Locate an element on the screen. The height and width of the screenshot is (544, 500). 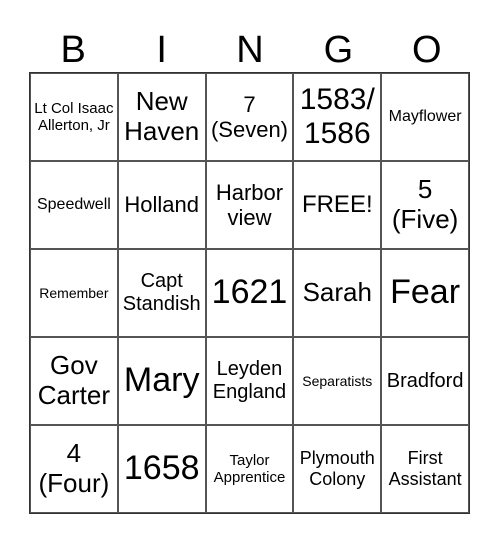
bingo-cell: 1583/ 1586 is located at coordinates (337, 117).